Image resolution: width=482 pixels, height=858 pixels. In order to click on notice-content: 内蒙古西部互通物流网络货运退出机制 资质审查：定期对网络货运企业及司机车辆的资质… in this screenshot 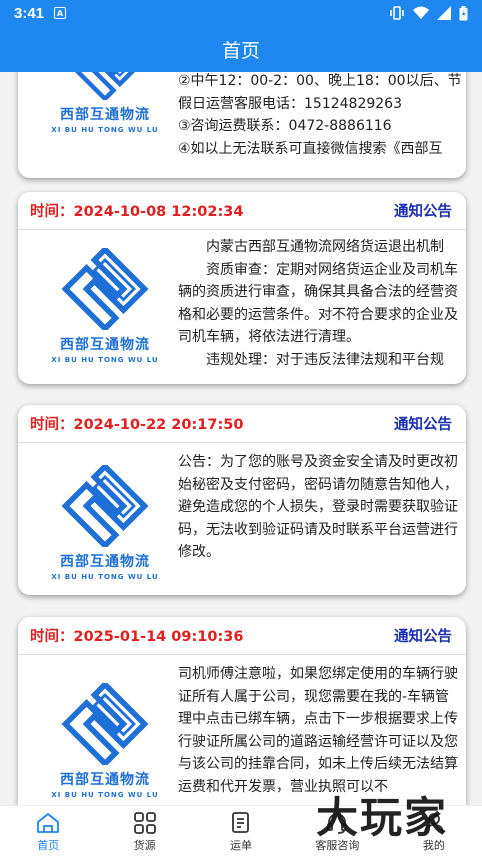, I will do `click(320, 304)`.